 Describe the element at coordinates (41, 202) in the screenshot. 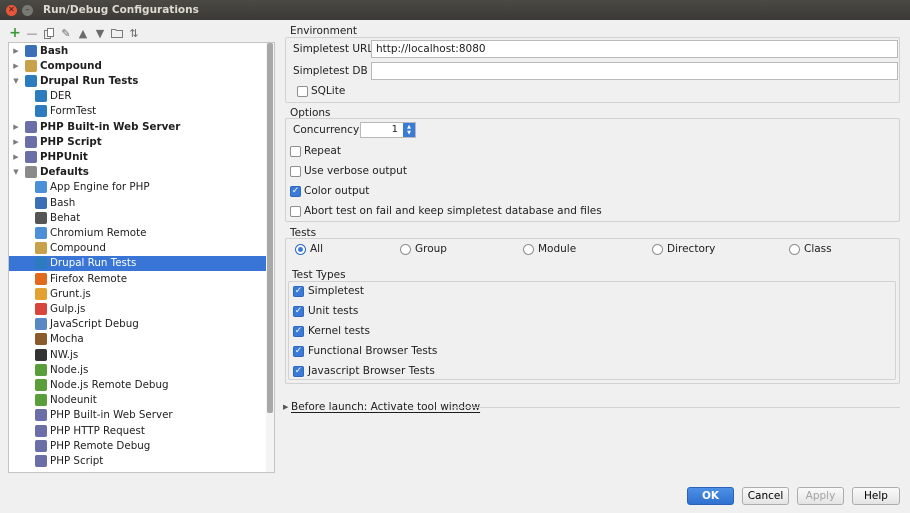

I see `bash-icon` at that location.